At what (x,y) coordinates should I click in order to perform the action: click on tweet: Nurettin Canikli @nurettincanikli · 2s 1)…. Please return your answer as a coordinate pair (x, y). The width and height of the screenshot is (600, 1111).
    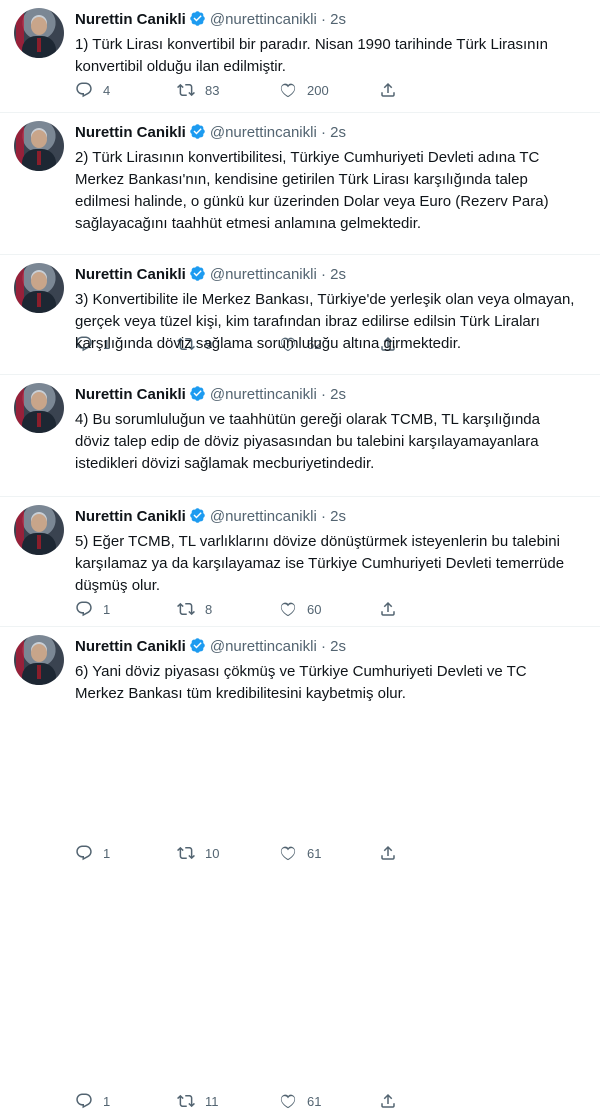
    Looking at the image, I should click on (300, 56).